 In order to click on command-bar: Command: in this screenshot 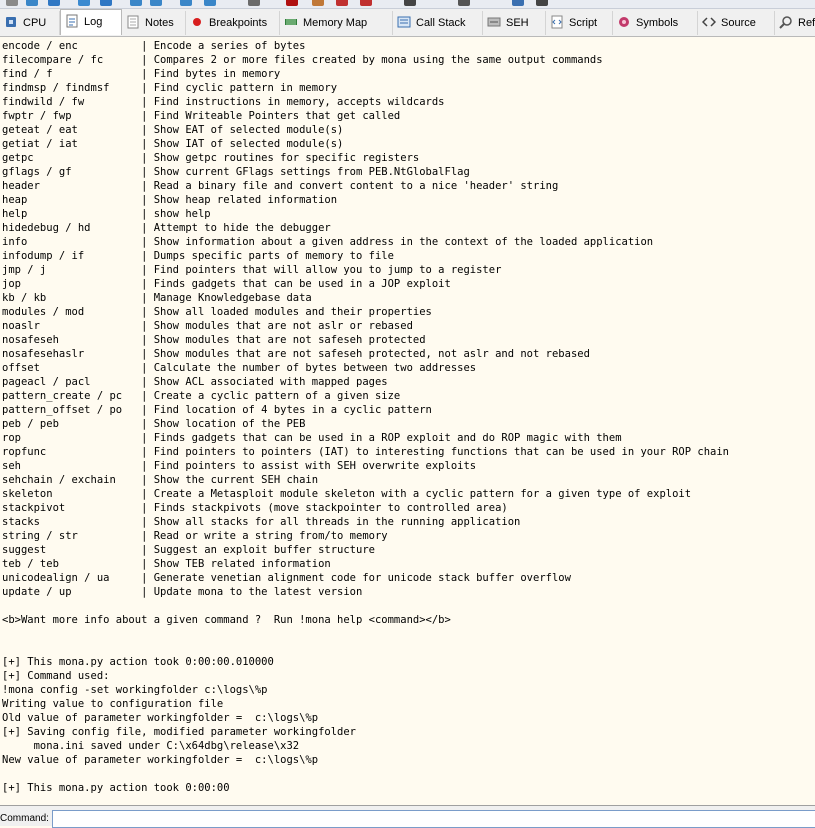, I will do `click(407, 816)`.